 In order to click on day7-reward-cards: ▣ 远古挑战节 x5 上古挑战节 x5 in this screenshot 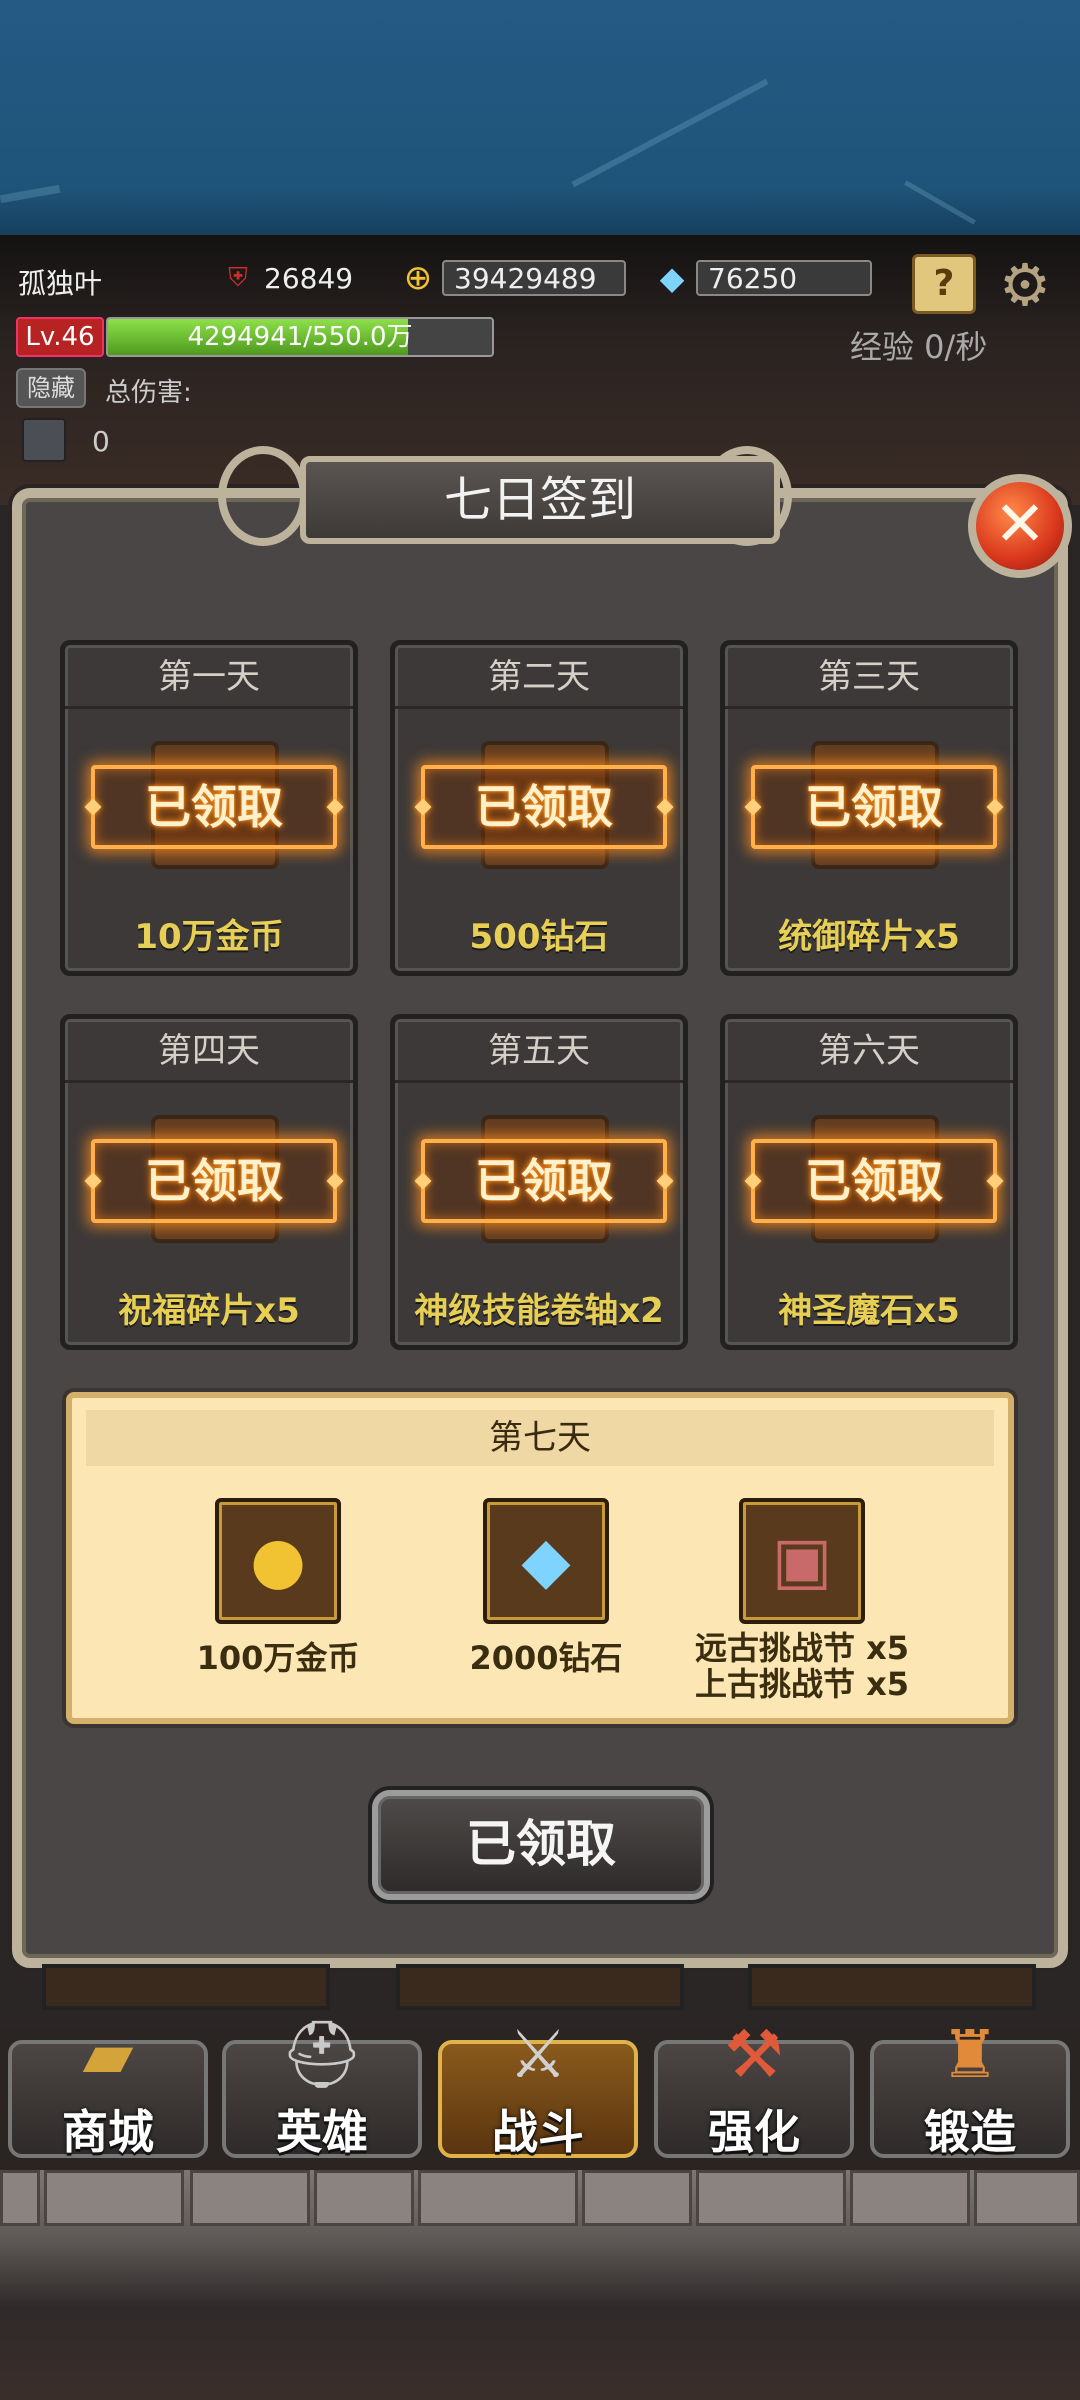, I will do `click(802, 1600)`.